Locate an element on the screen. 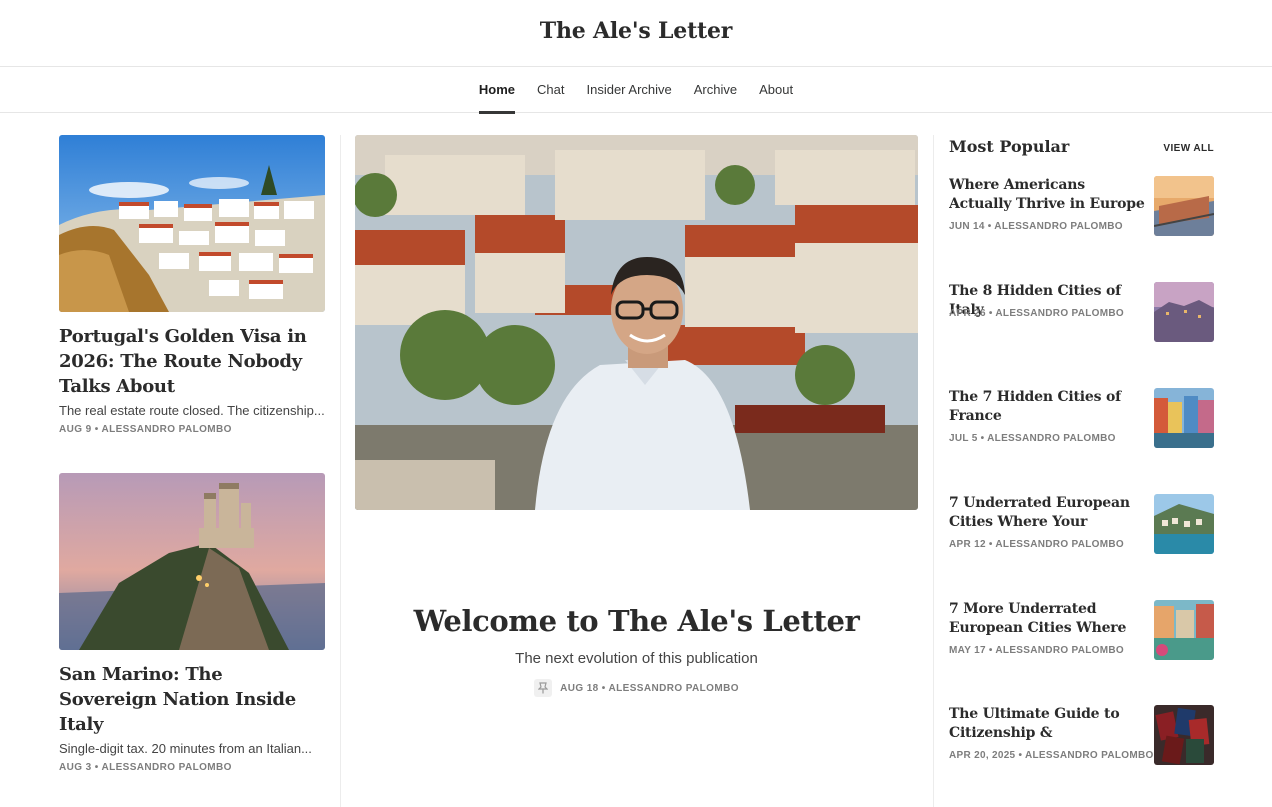 The image size is (1272, 807). nav-chat: Chat is located at coordinates (550, 90).